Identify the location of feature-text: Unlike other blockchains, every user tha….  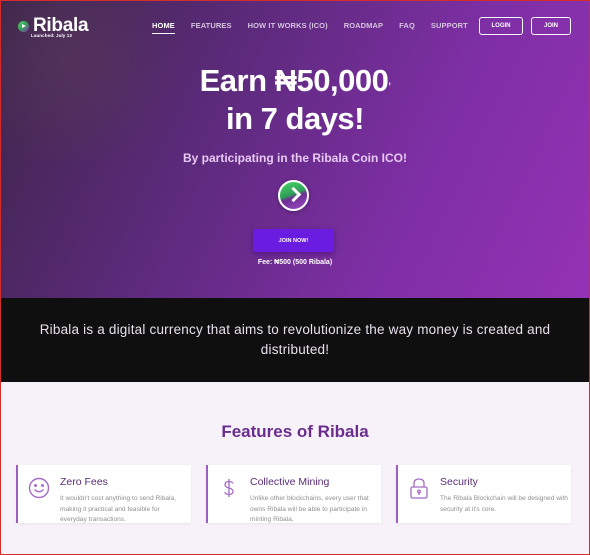
(309, 509).